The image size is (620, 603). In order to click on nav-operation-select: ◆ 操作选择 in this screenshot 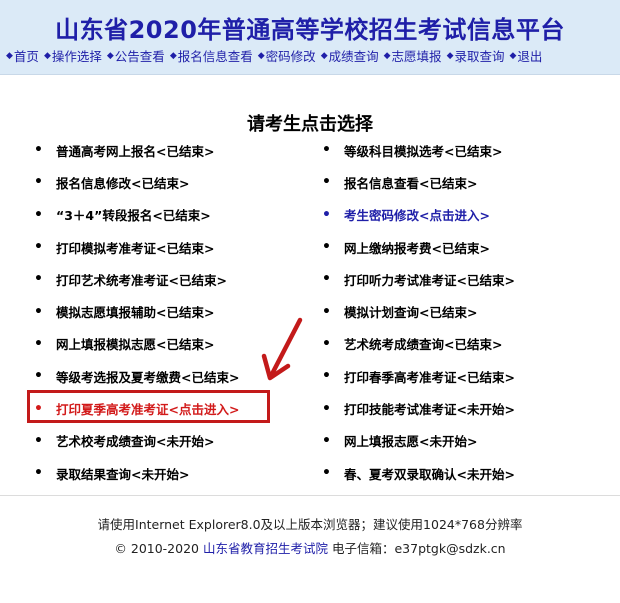, I will do `click(73, 55)`.